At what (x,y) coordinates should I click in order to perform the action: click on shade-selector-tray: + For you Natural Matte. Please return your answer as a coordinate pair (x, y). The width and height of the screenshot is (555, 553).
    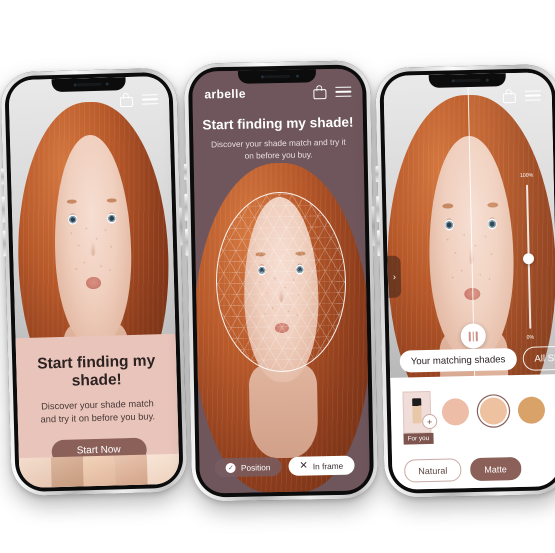
    Looking at the image, I should click on (472, 432).